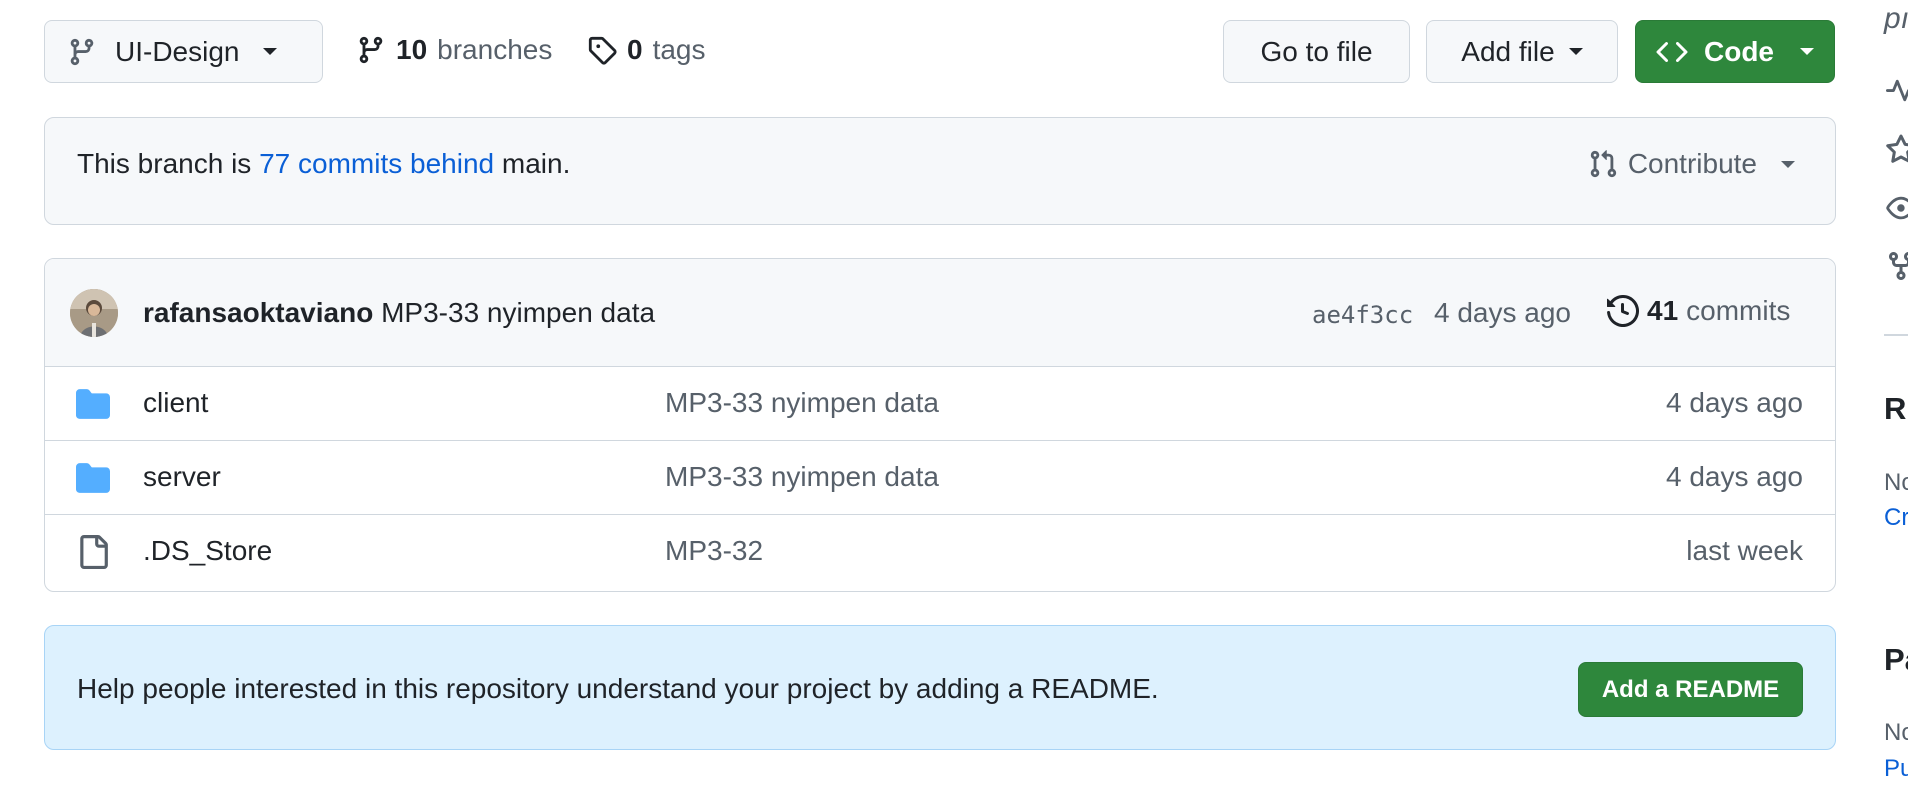 Image resolution: width=1908 pixels, height=804 pixels. I want to click on code-button: Code, so click(1735, 51).